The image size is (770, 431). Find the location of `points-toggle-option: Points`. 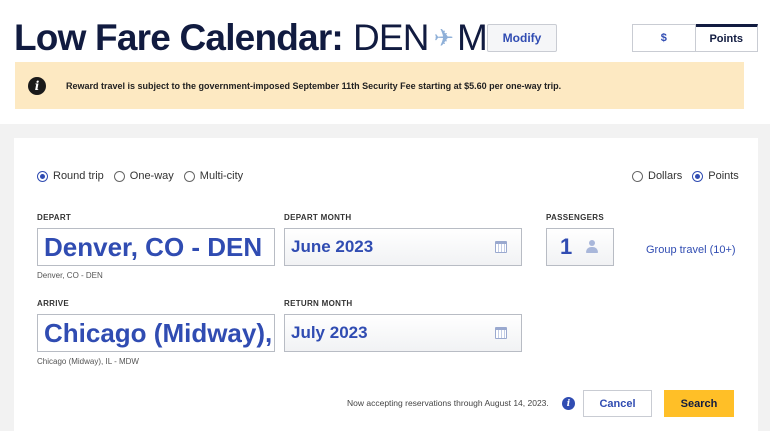

points-toggle-option: Points is located at coordinates (726, 38).